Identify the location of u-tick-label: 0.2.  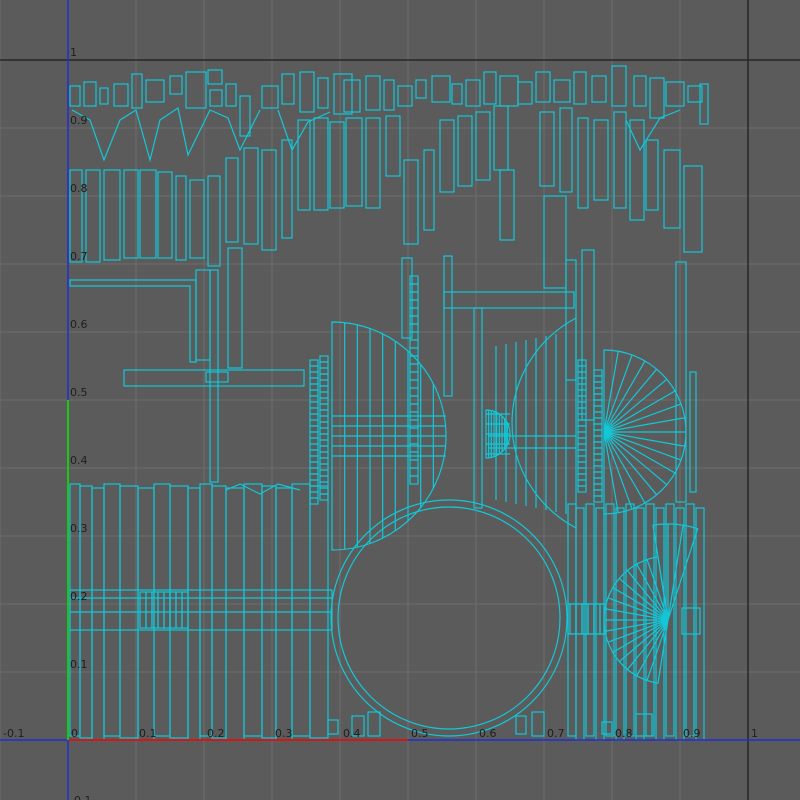
(216, 733).